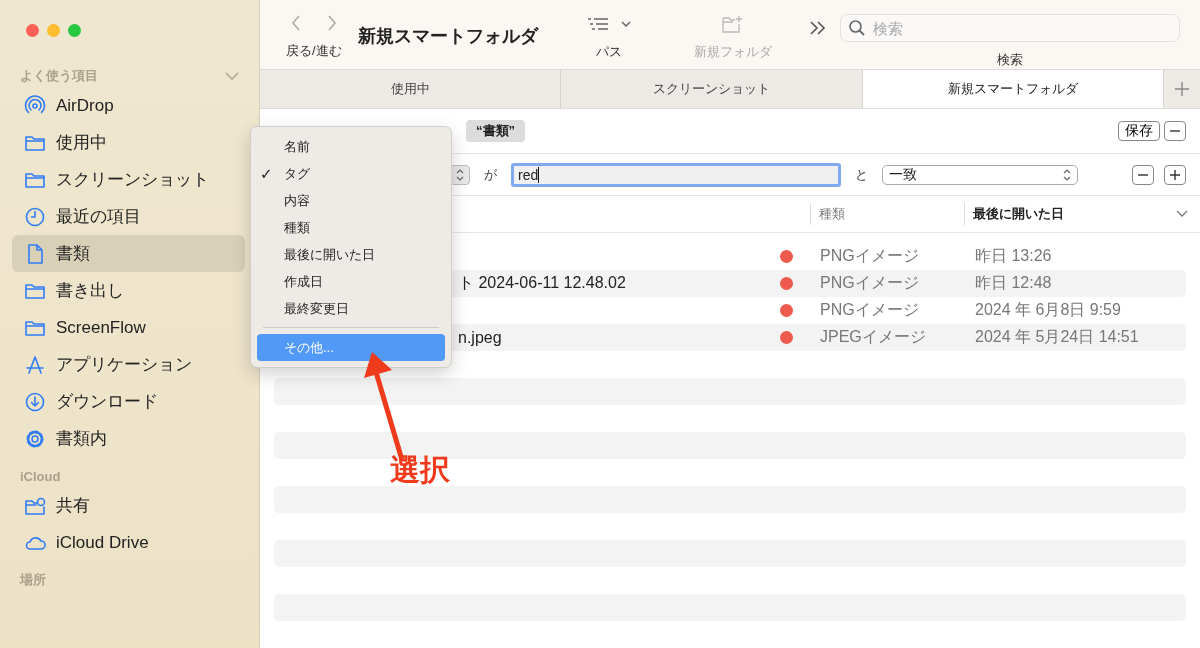 This screenshot has height=648, width=1200. What do you see at coordinates (480, 337) in the screenshot?
I see `file-name: n.jpeg` at bounding box center [480, 337].